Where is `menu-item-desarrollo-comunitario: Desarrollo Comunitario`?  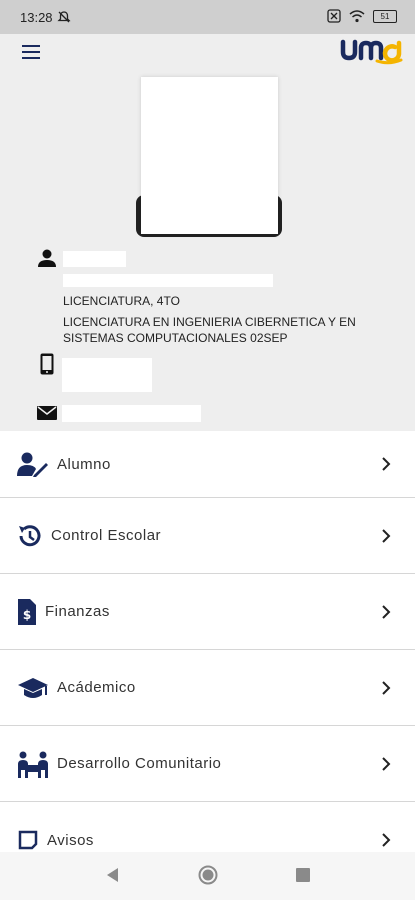 menu-item-desarrollo-comunitario: Desarrollo Comunitario is located at coordinates (207, 764).